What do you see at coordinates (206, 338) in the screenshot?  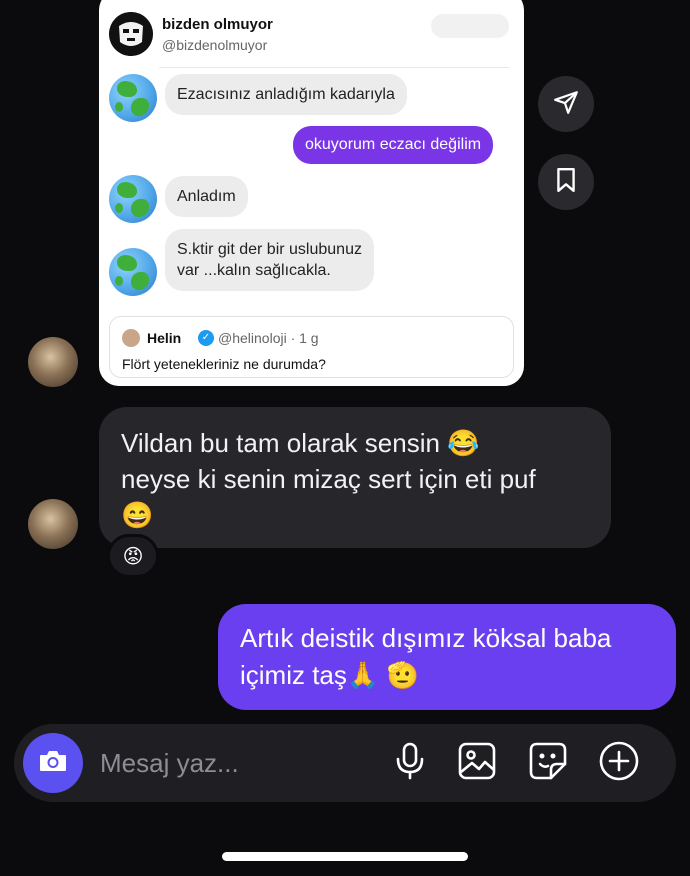 I see `verified-badge-icon: ✓` at bounding box center [206, 338].